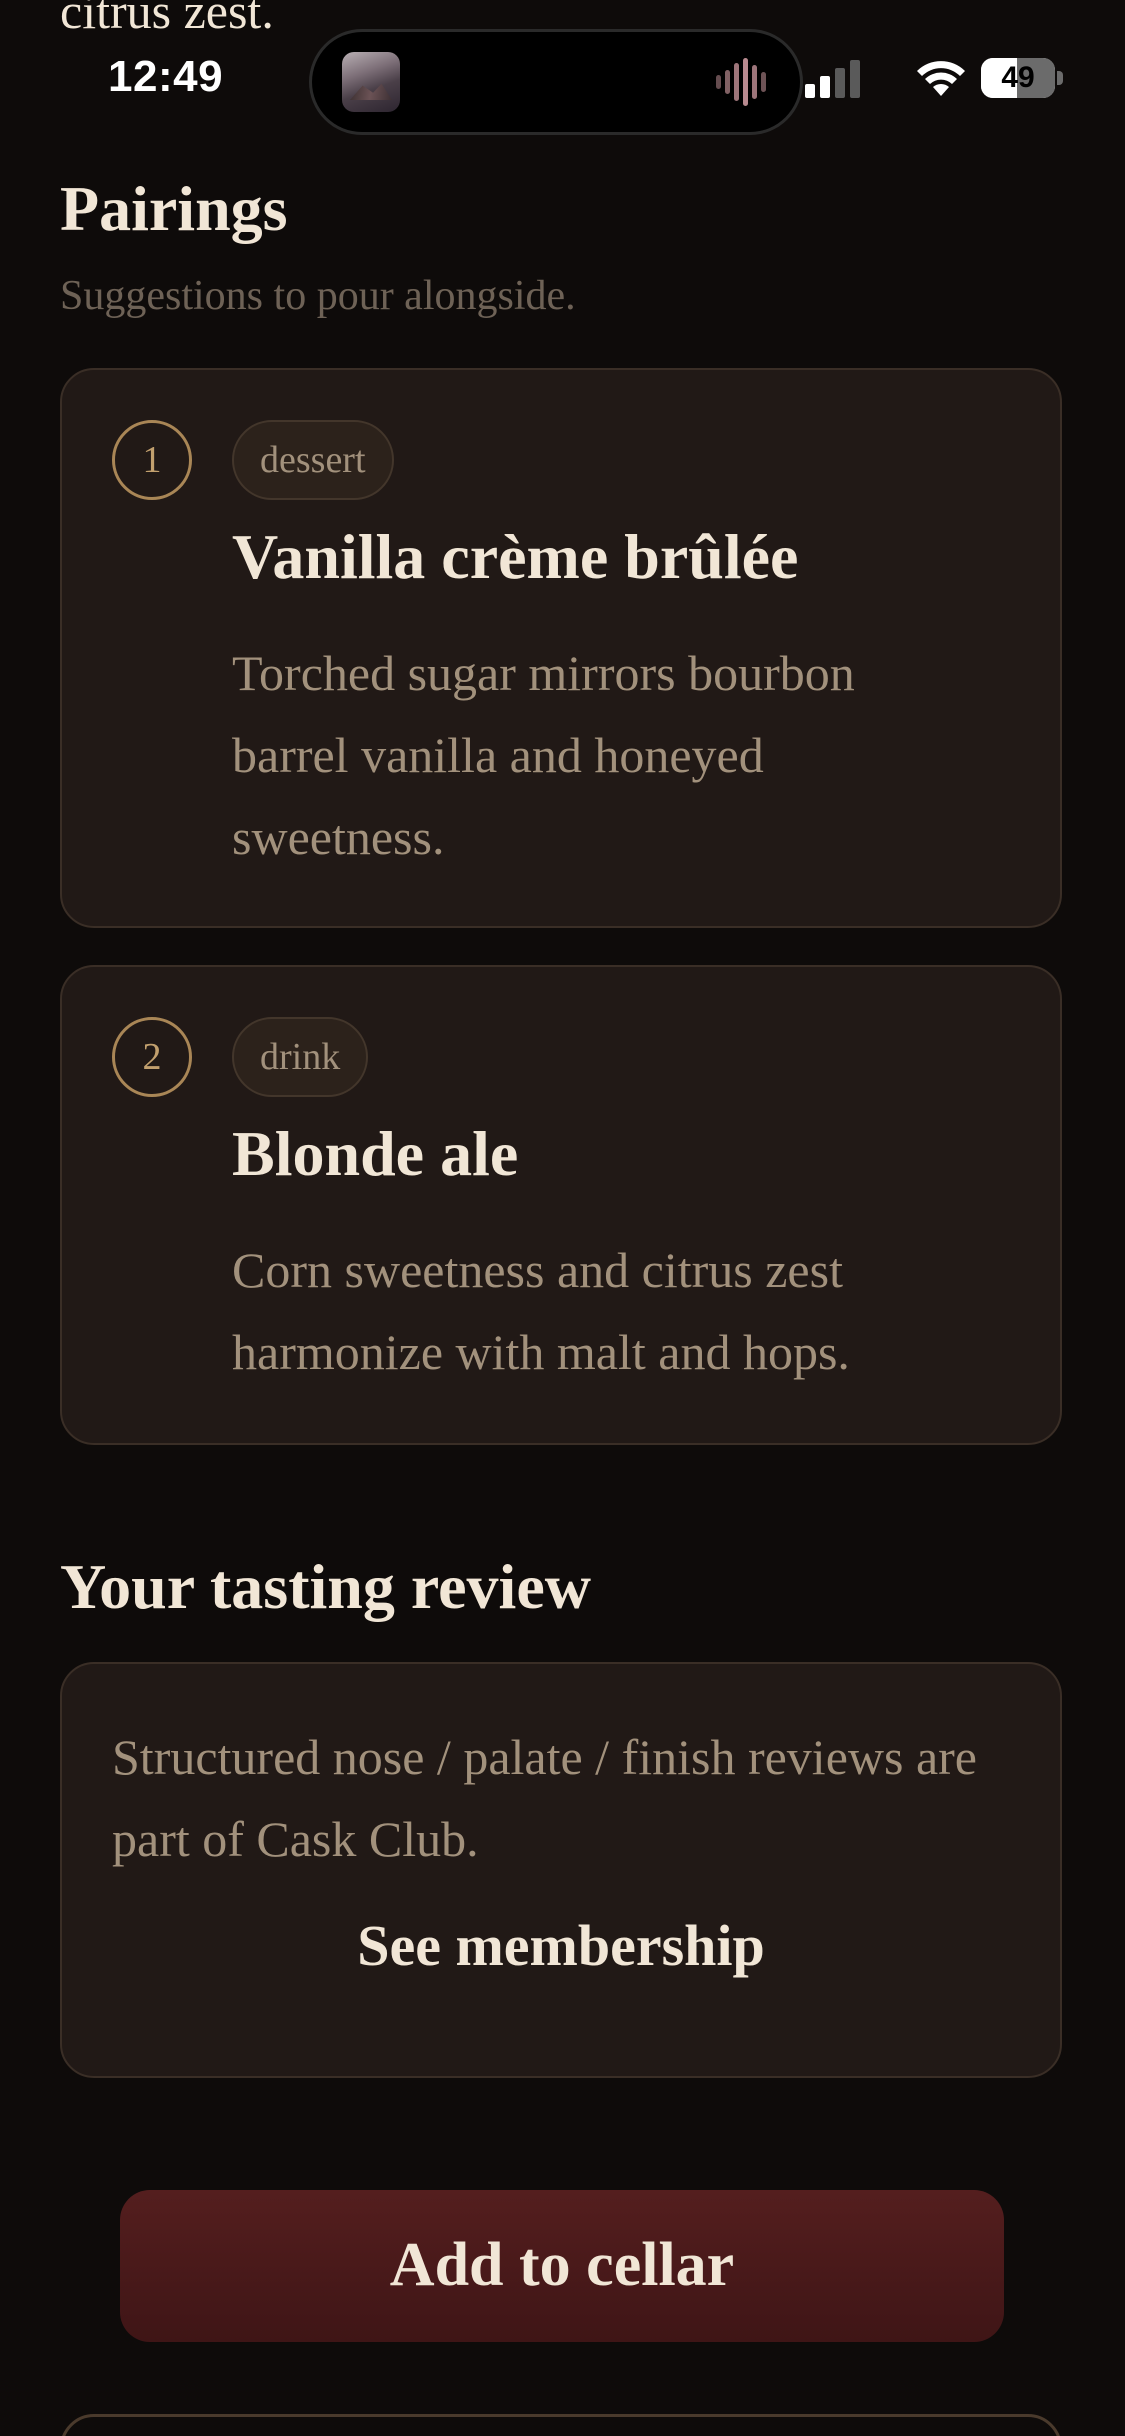  I want to click on cellular-signal-icon, so click(835, 78).